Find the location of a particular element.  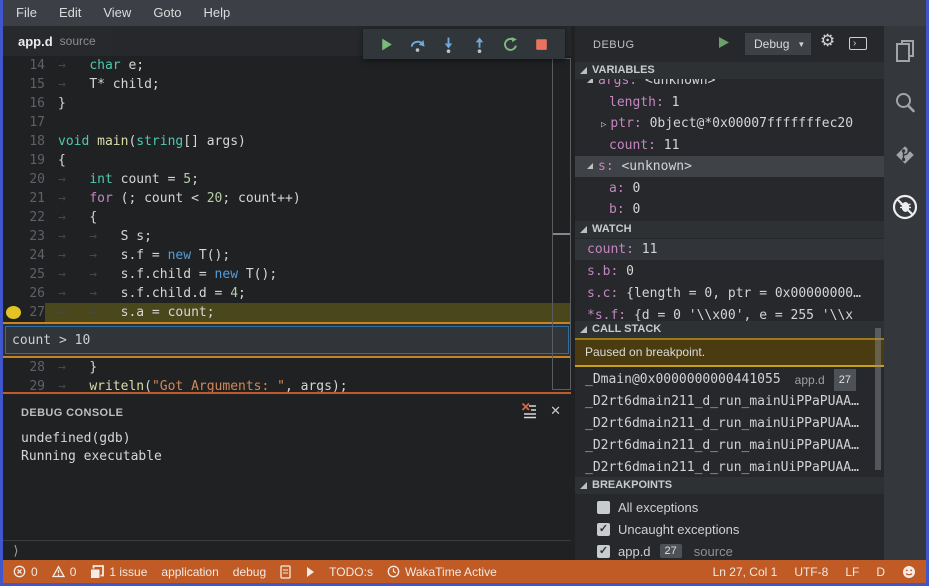

status-item-d: D is located at coordinates (880, 572).